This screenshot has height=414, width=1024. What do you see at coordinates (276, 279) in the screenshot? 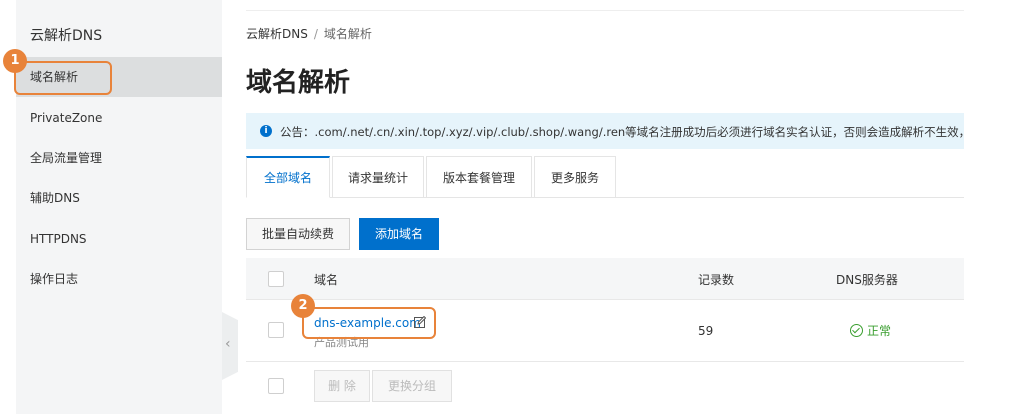
I see `select-all-checkbox` at bounding box center [276, 279].